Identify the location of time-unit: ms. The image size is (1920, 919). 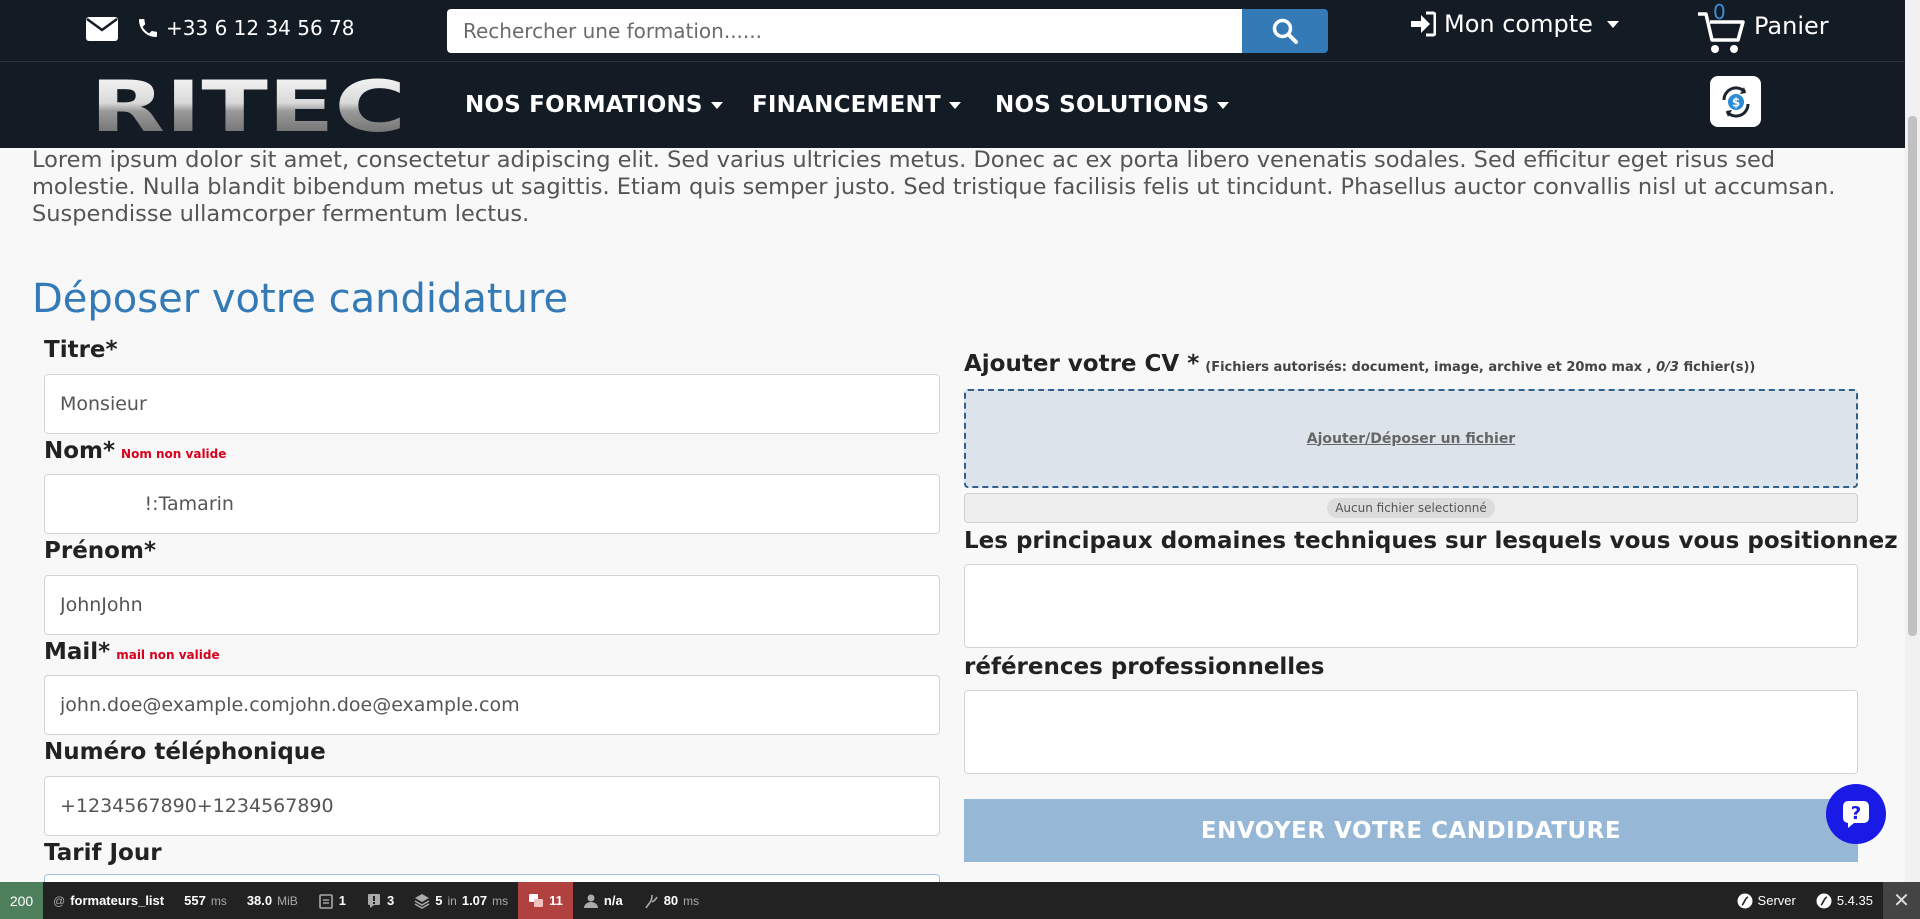
(218, 900).